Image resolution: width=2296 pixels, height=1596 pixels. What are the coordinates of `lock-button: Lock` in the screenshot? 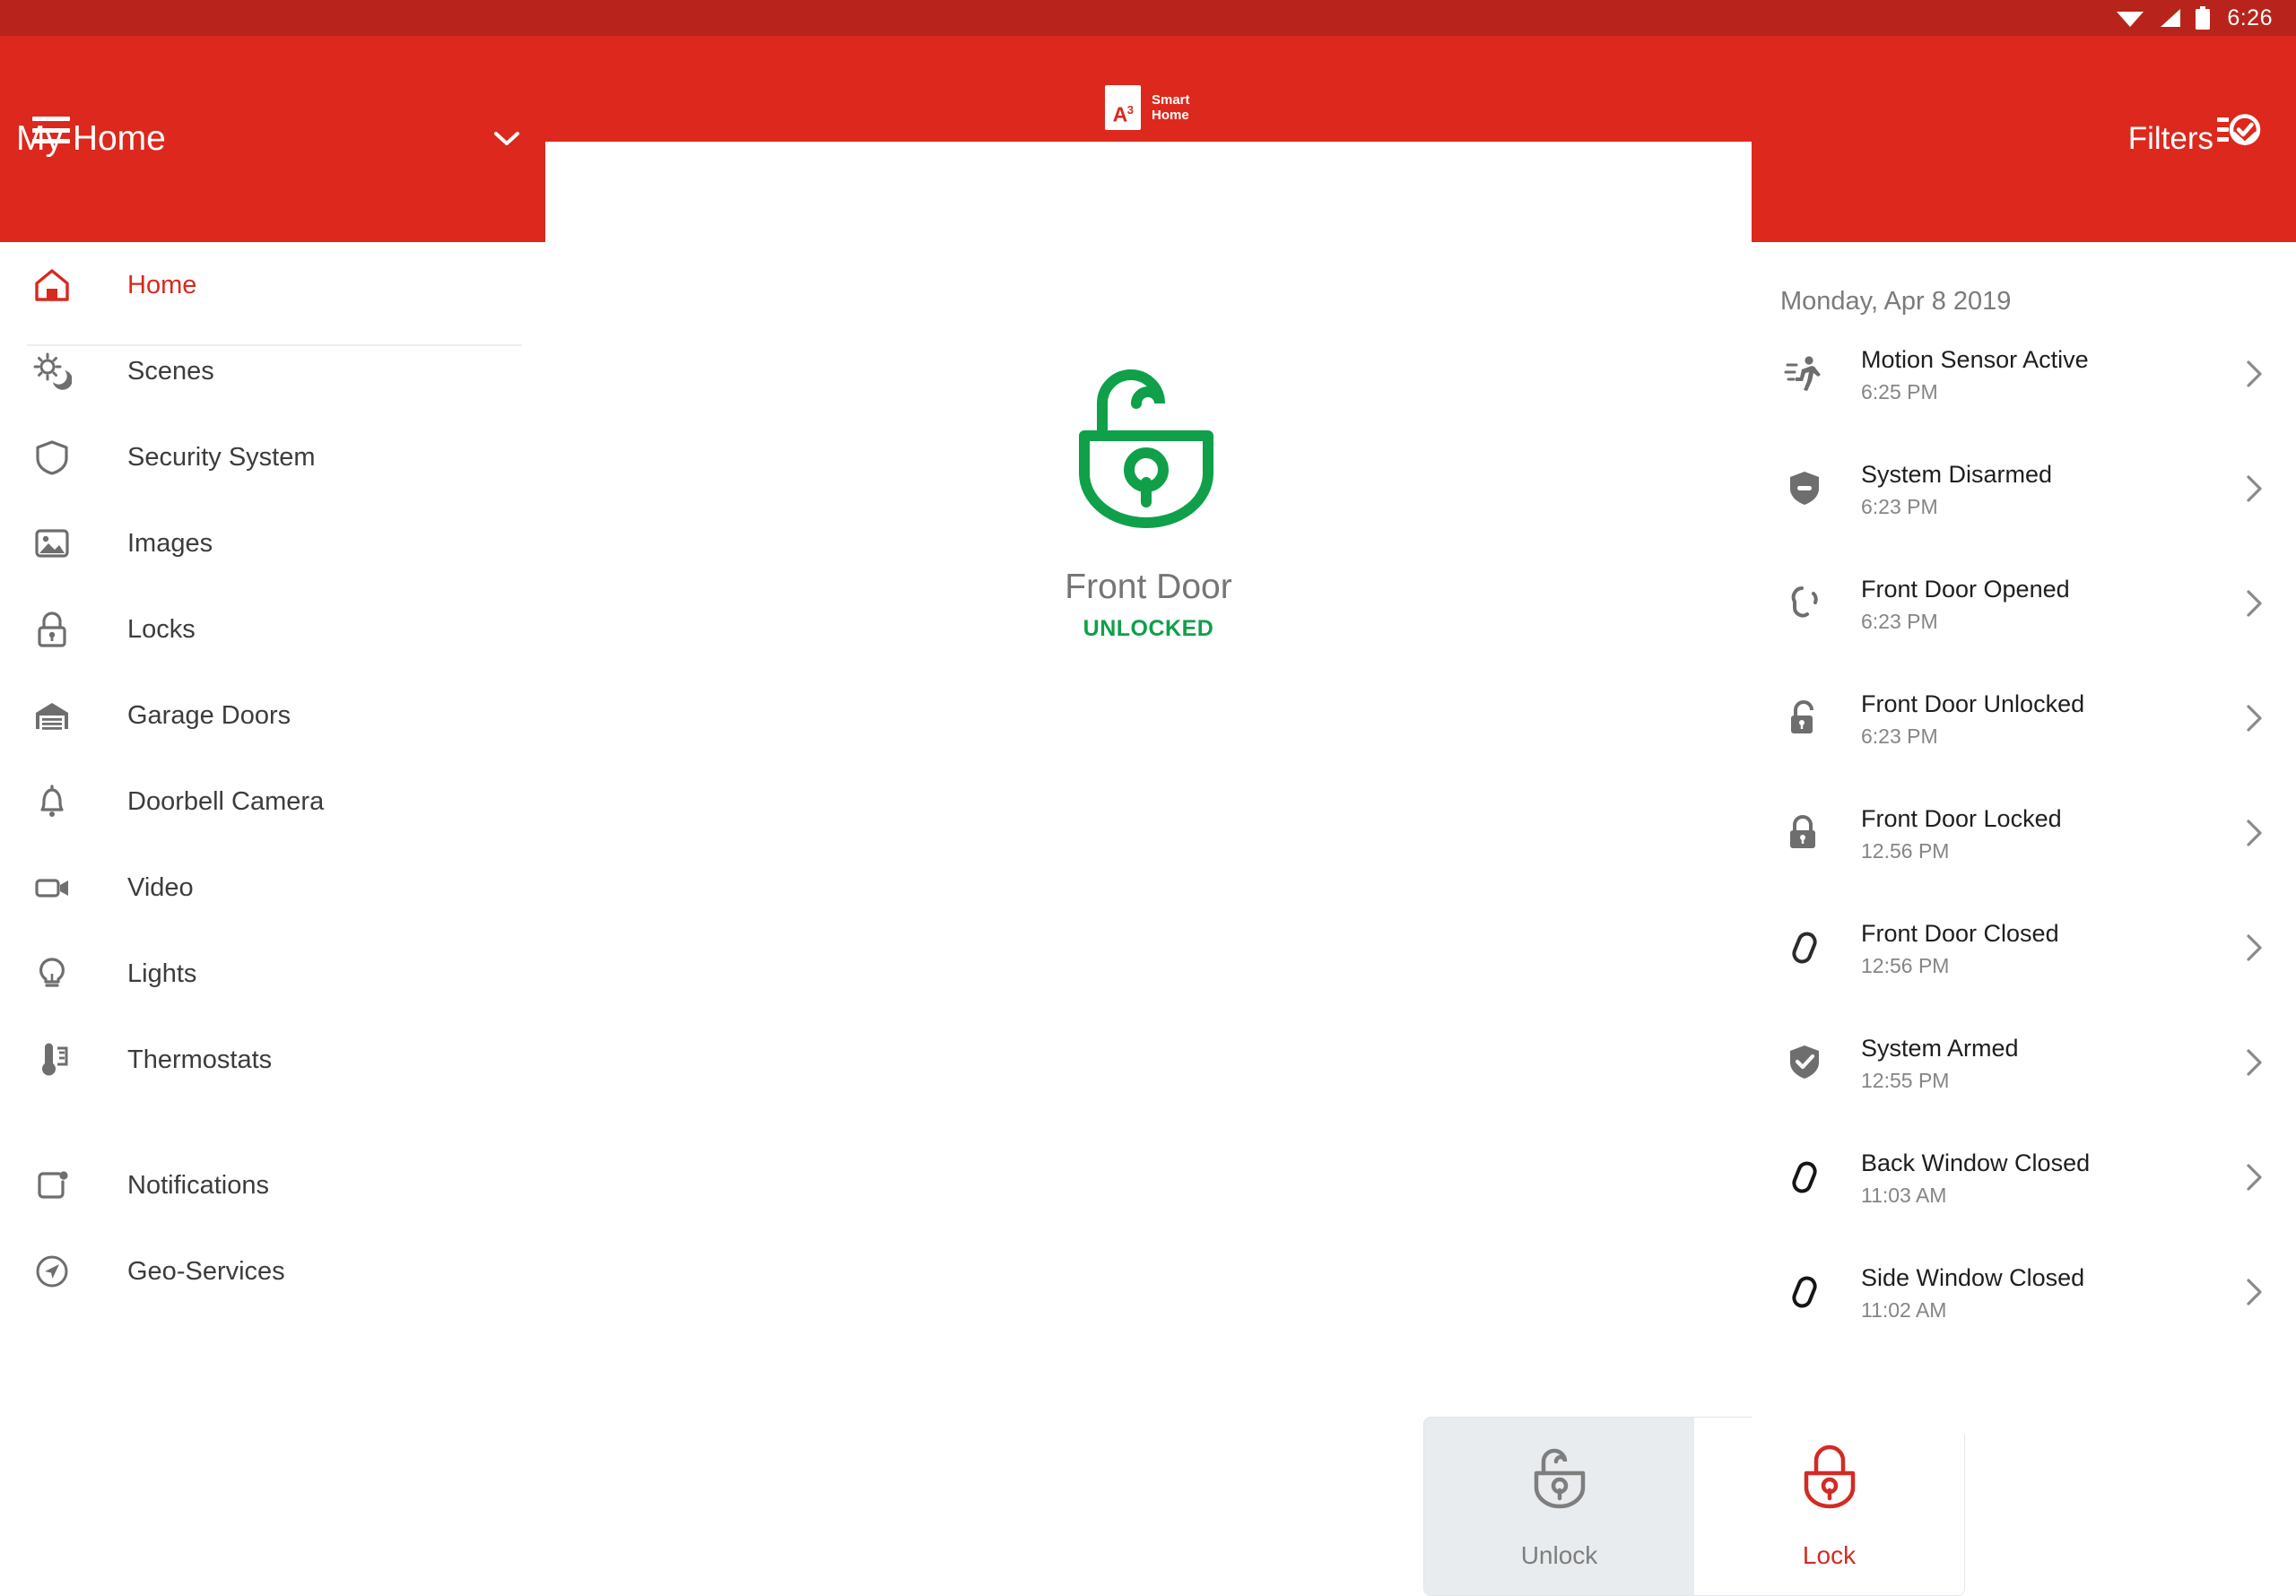 It's located at (1829, 1506).